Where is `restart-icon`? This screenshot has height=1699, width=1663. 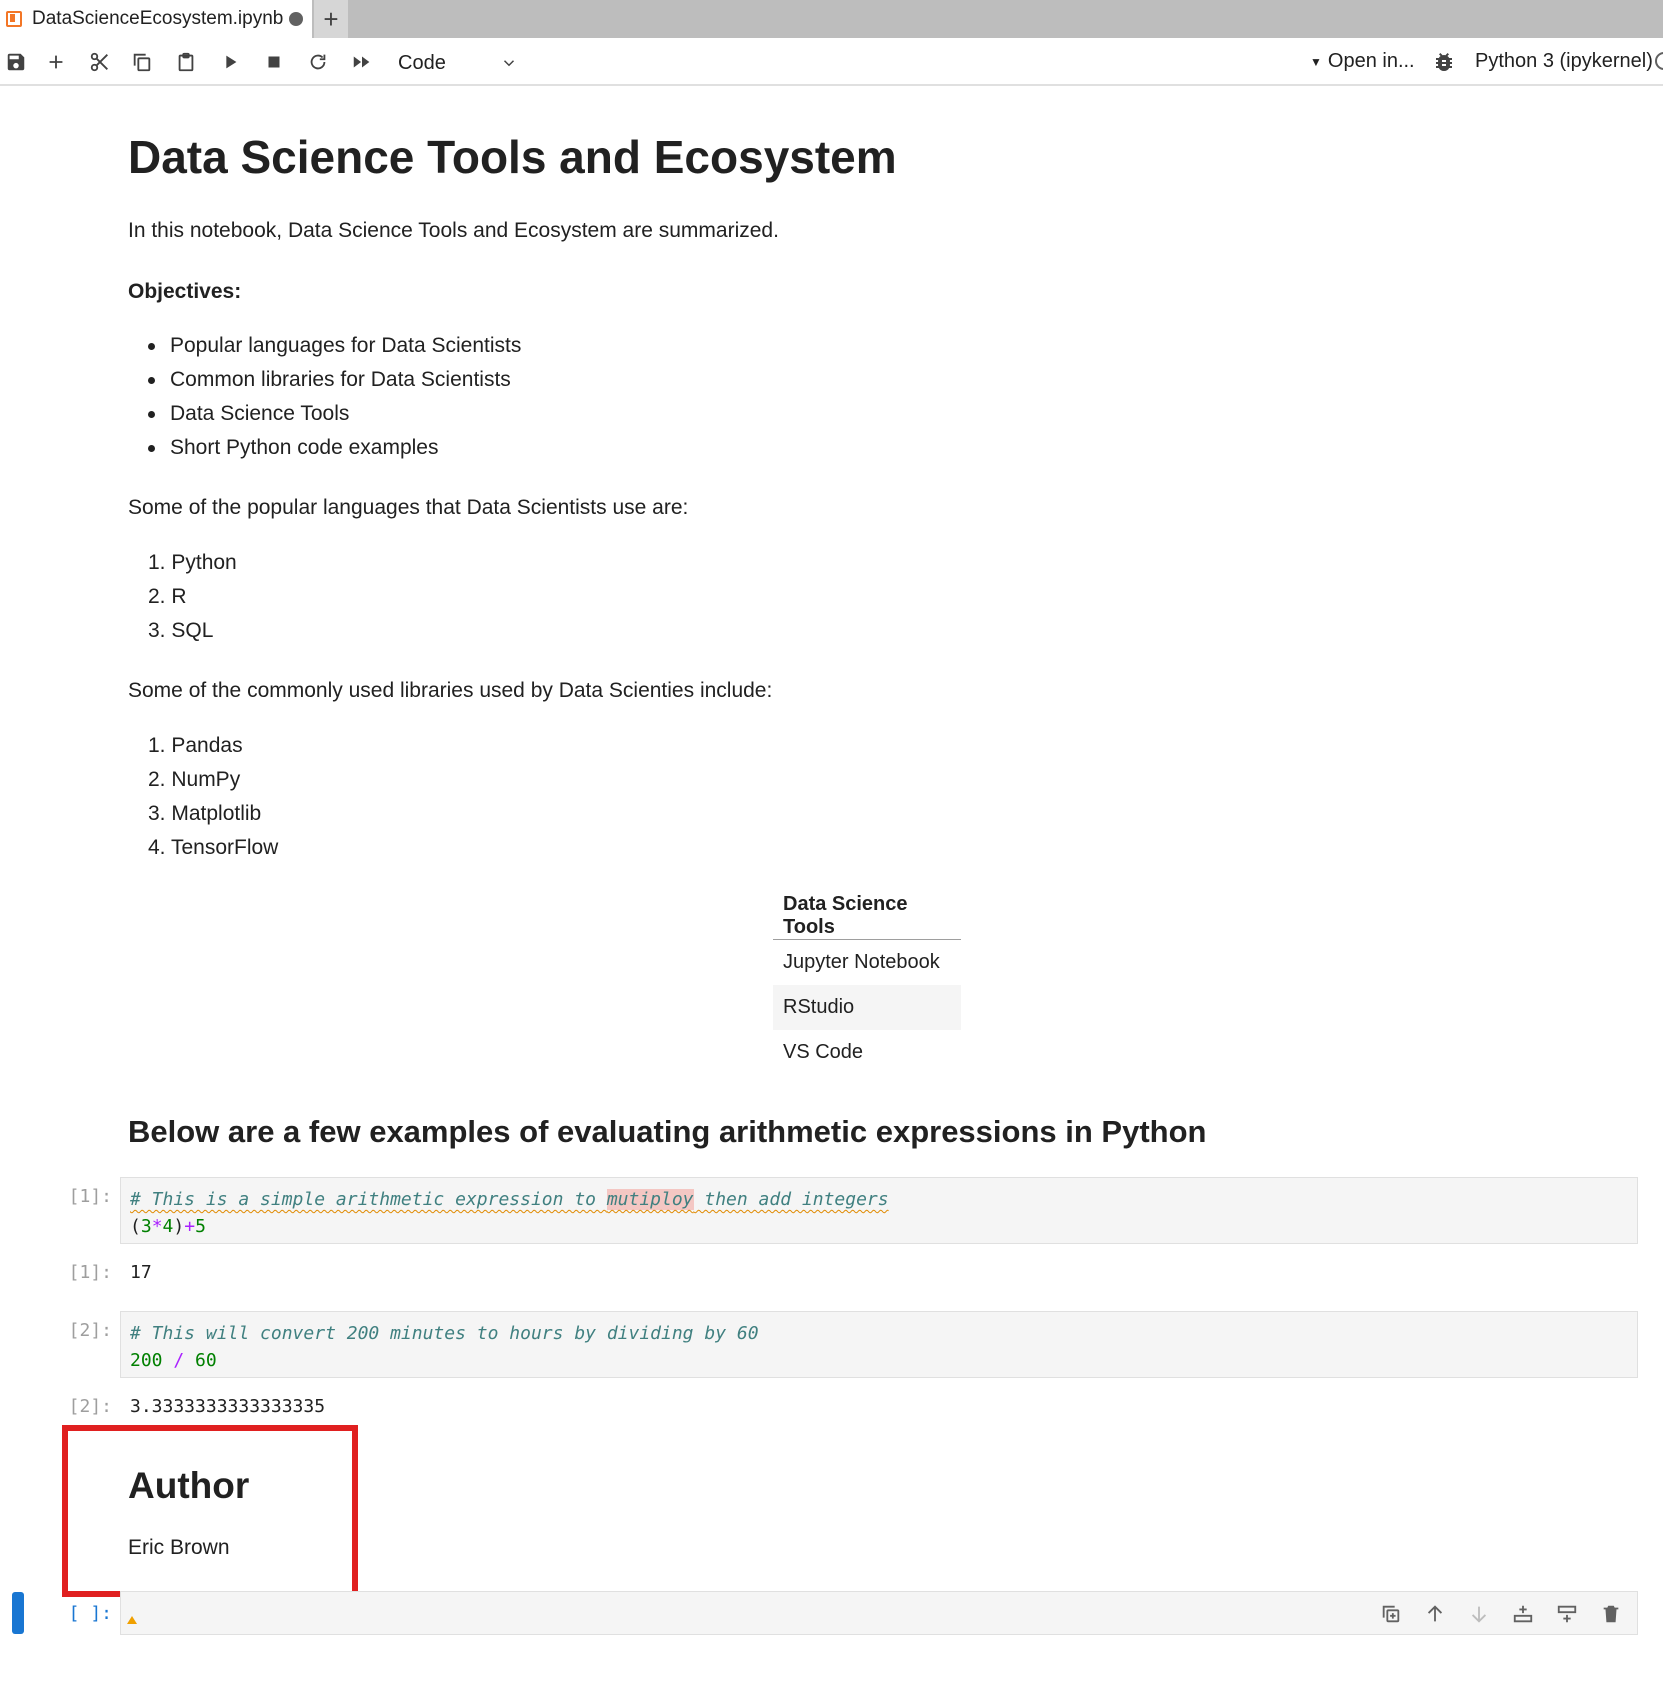
restart-icon is located at coordinates (318, 62).